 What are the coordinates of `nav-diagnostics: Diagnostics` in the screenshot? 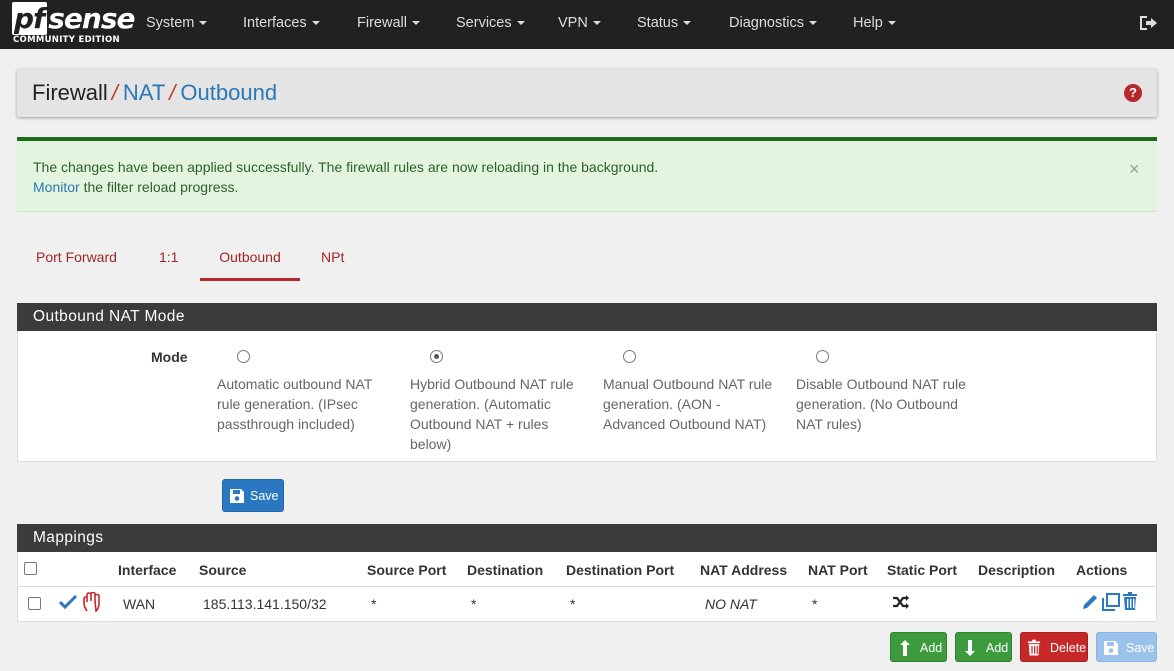 It's located at (773, 24).